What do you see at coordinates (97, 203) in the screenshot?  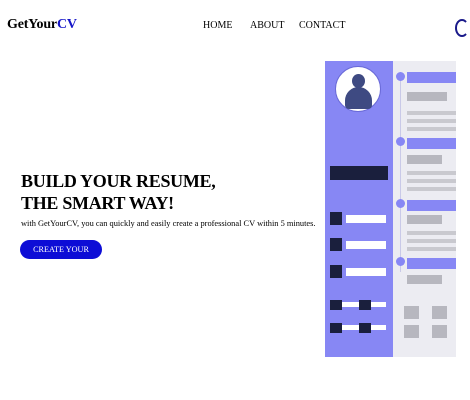 I see `hero-title-line2: THE SMART WAY!` at bounding box center [97, 203].